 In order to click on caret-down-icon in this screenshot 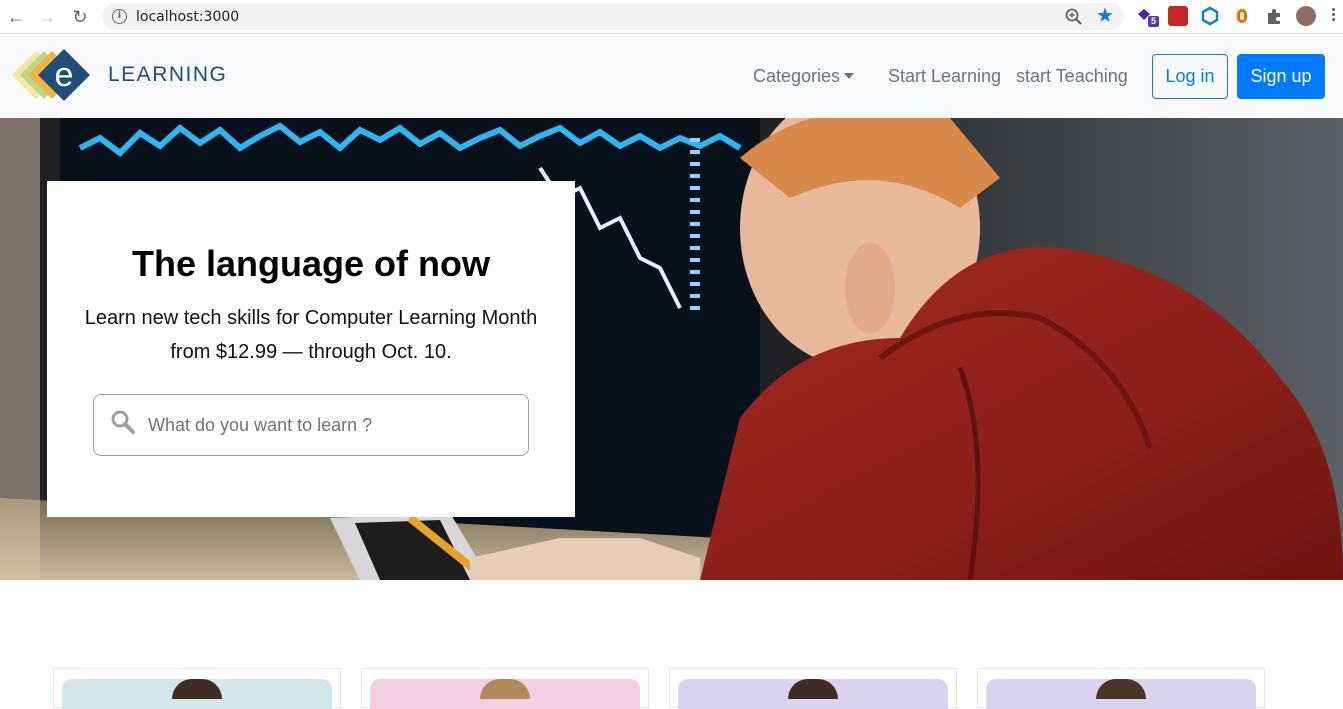, I will do `click(849, 76)`.